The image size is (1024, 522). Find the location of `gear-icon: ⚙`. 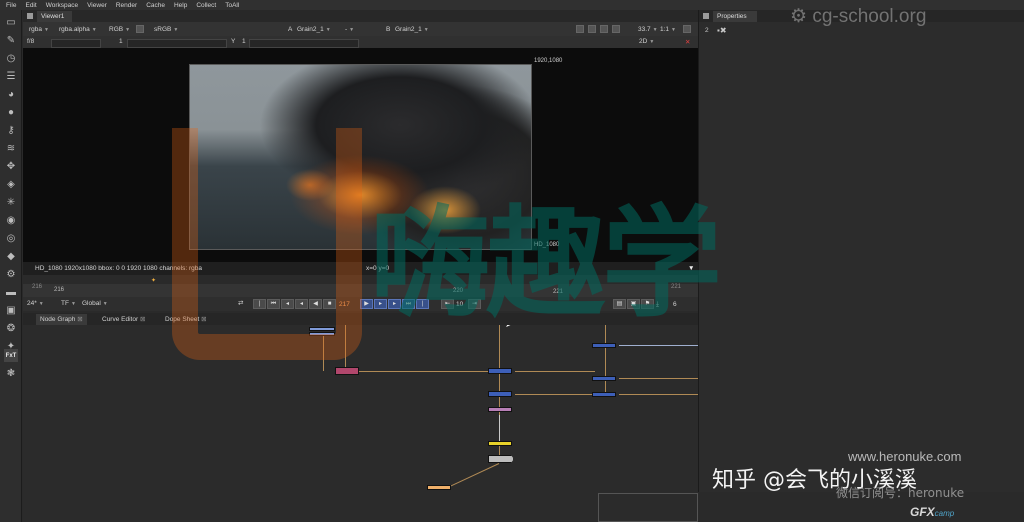

gear-icon: ⚙ is located at coordinates (799, 16).